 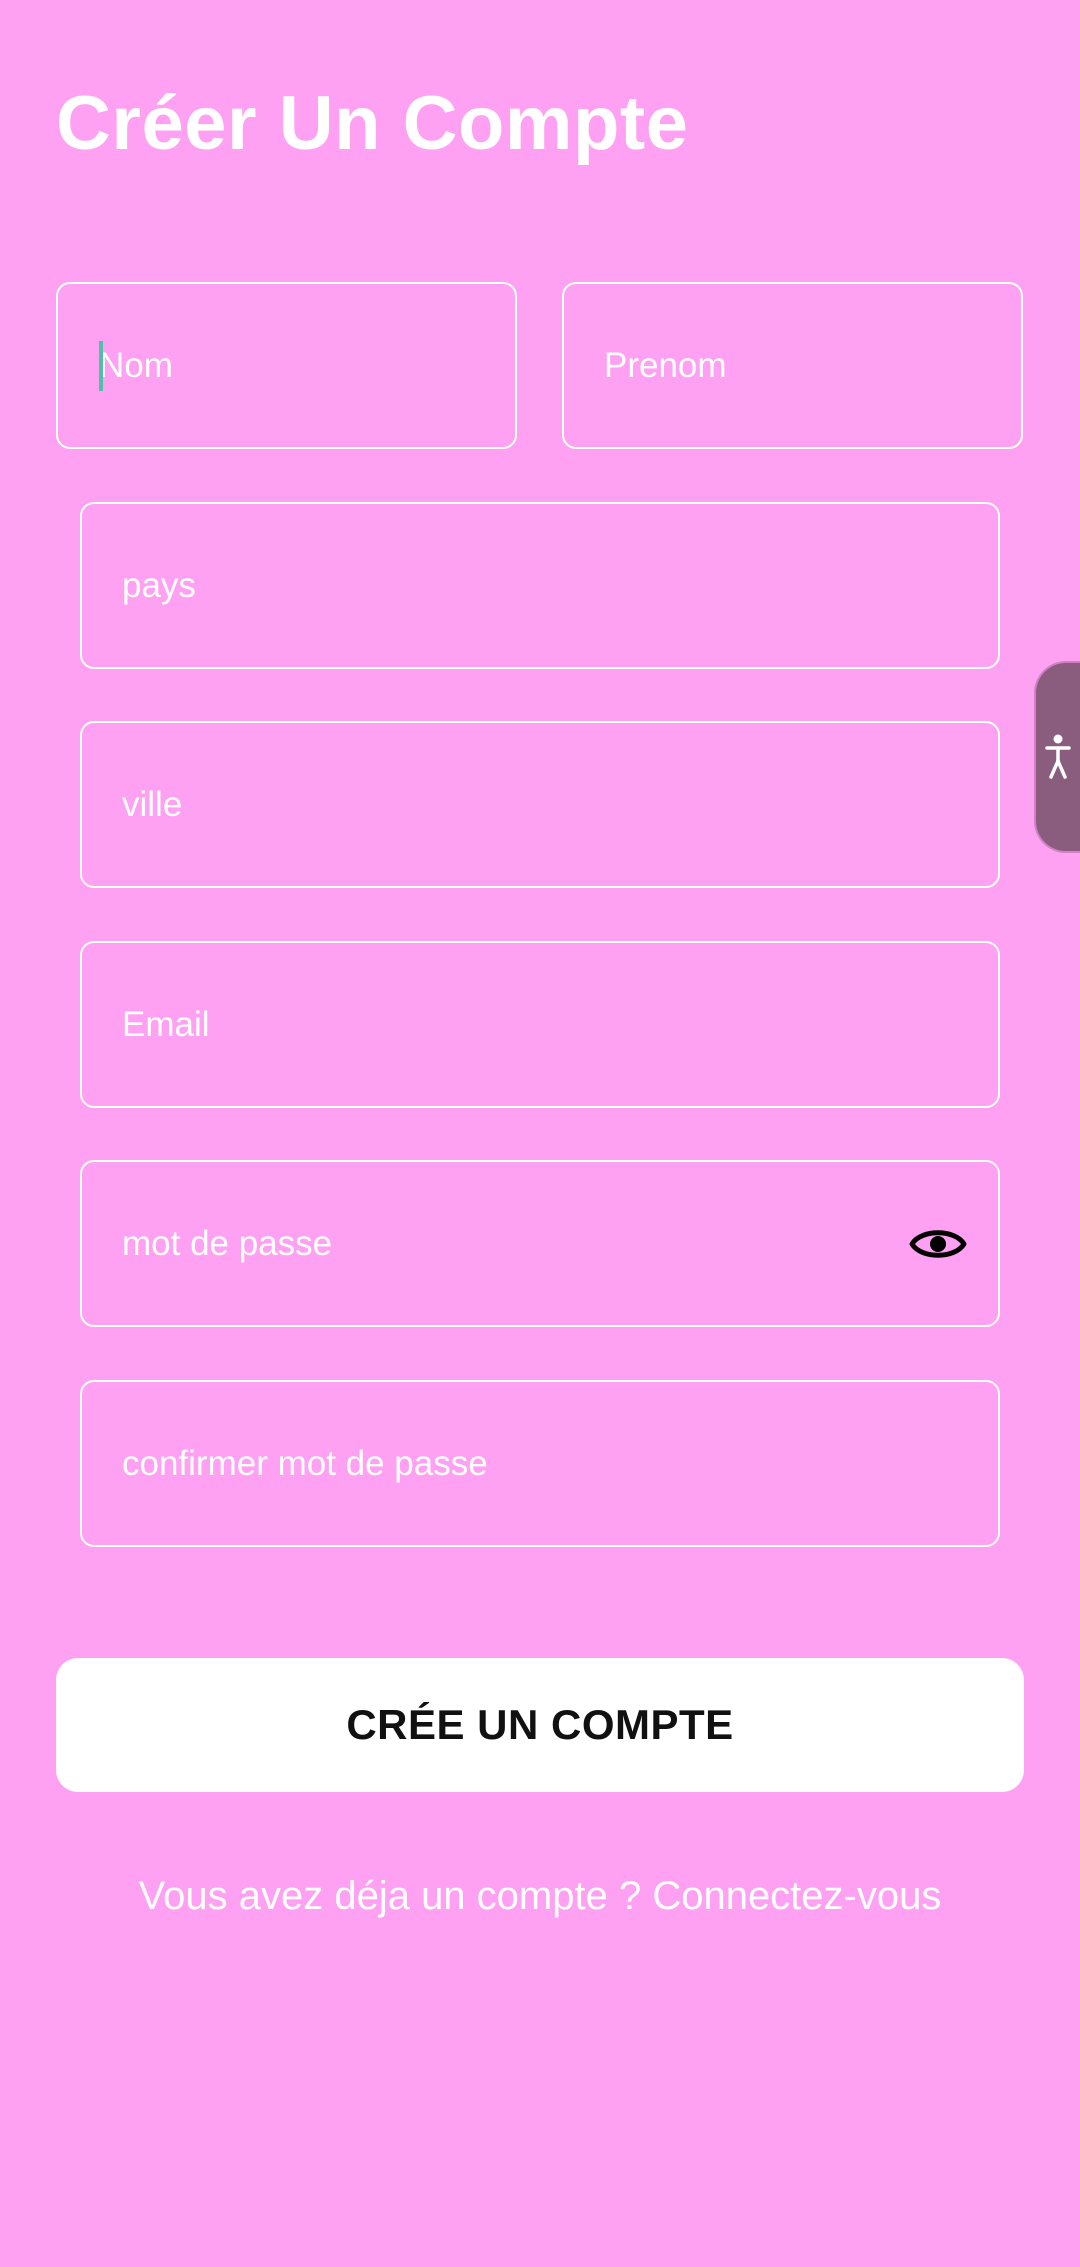 I want to click on page-title: Créer Un Compte, so click(x=372, y=123).